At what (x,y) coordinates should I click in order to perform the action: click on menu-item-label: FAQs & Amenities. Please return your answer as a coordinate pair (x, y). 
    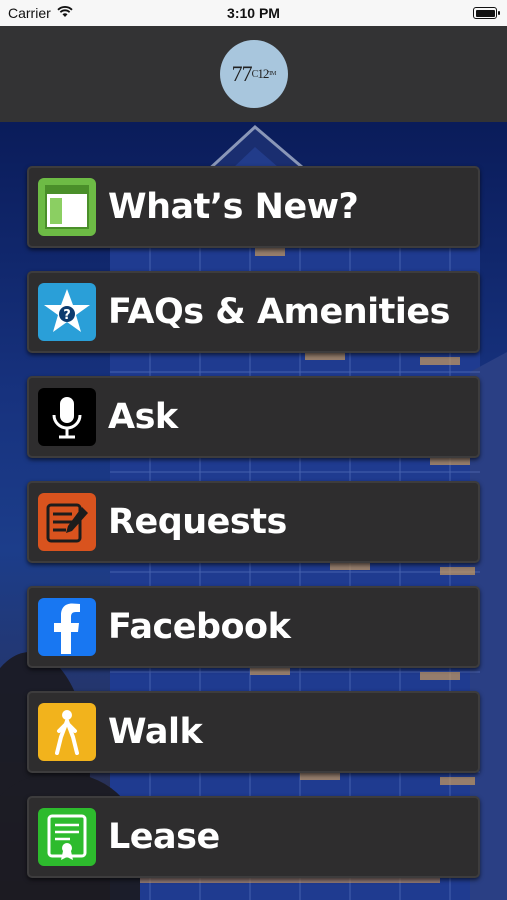
    Looking at the image, I should click on (279, 312).